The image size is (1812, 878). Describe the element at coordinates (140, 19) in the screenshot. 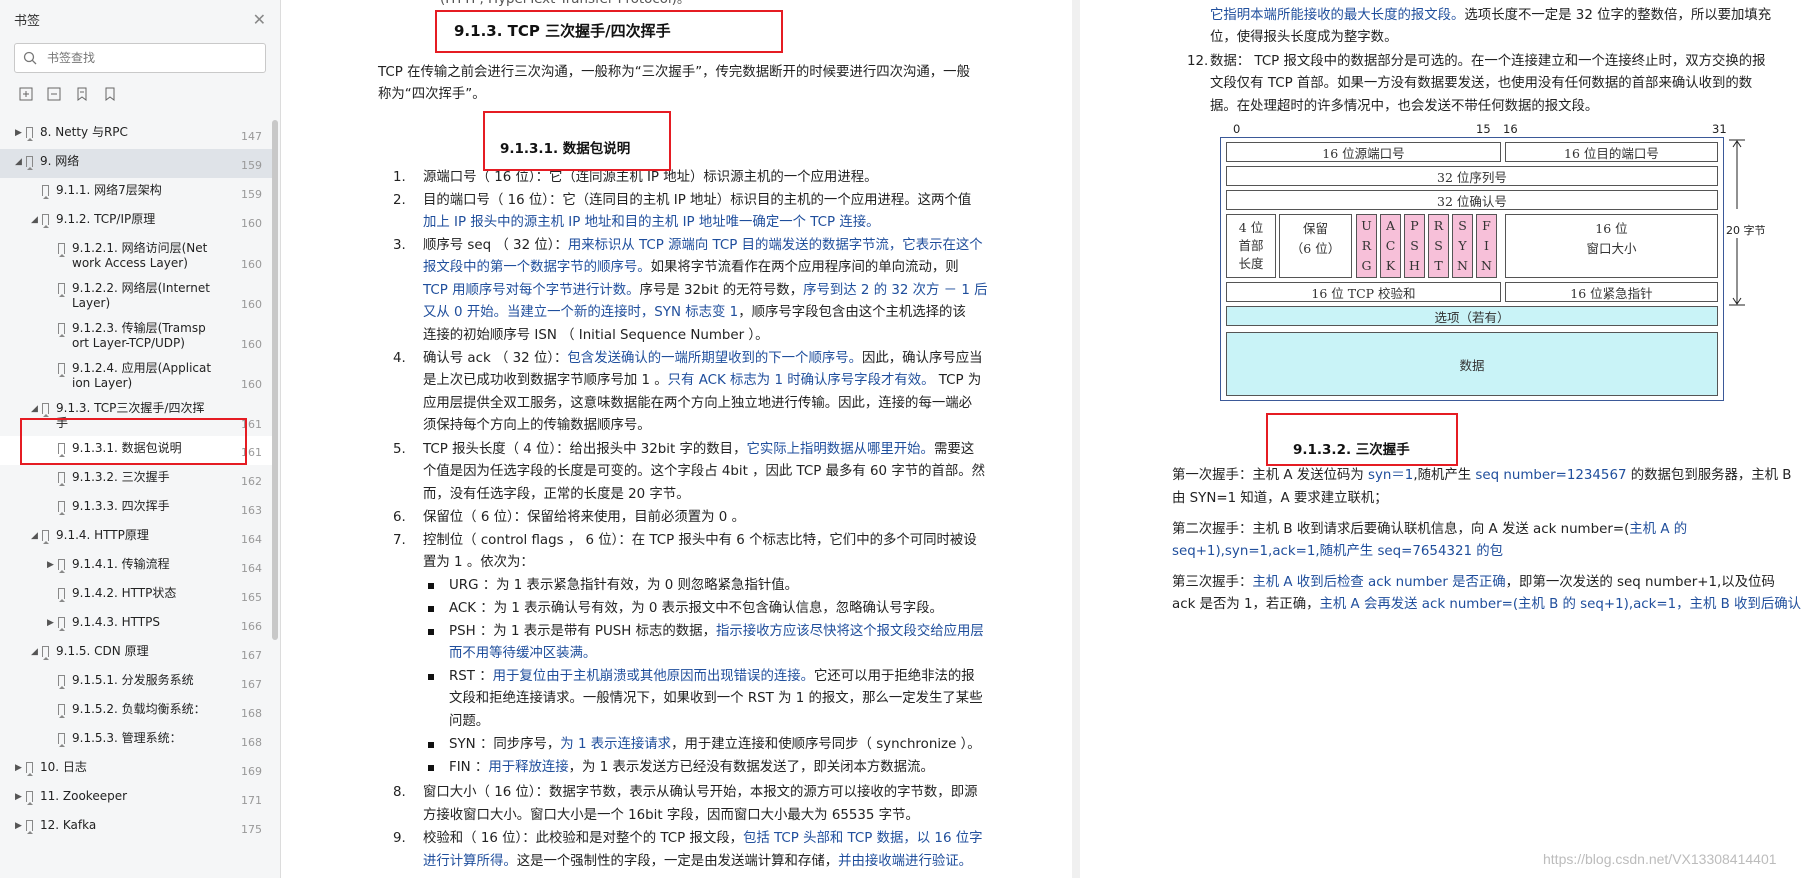

I see `sidebar-header: 书签 ✕` at that location.